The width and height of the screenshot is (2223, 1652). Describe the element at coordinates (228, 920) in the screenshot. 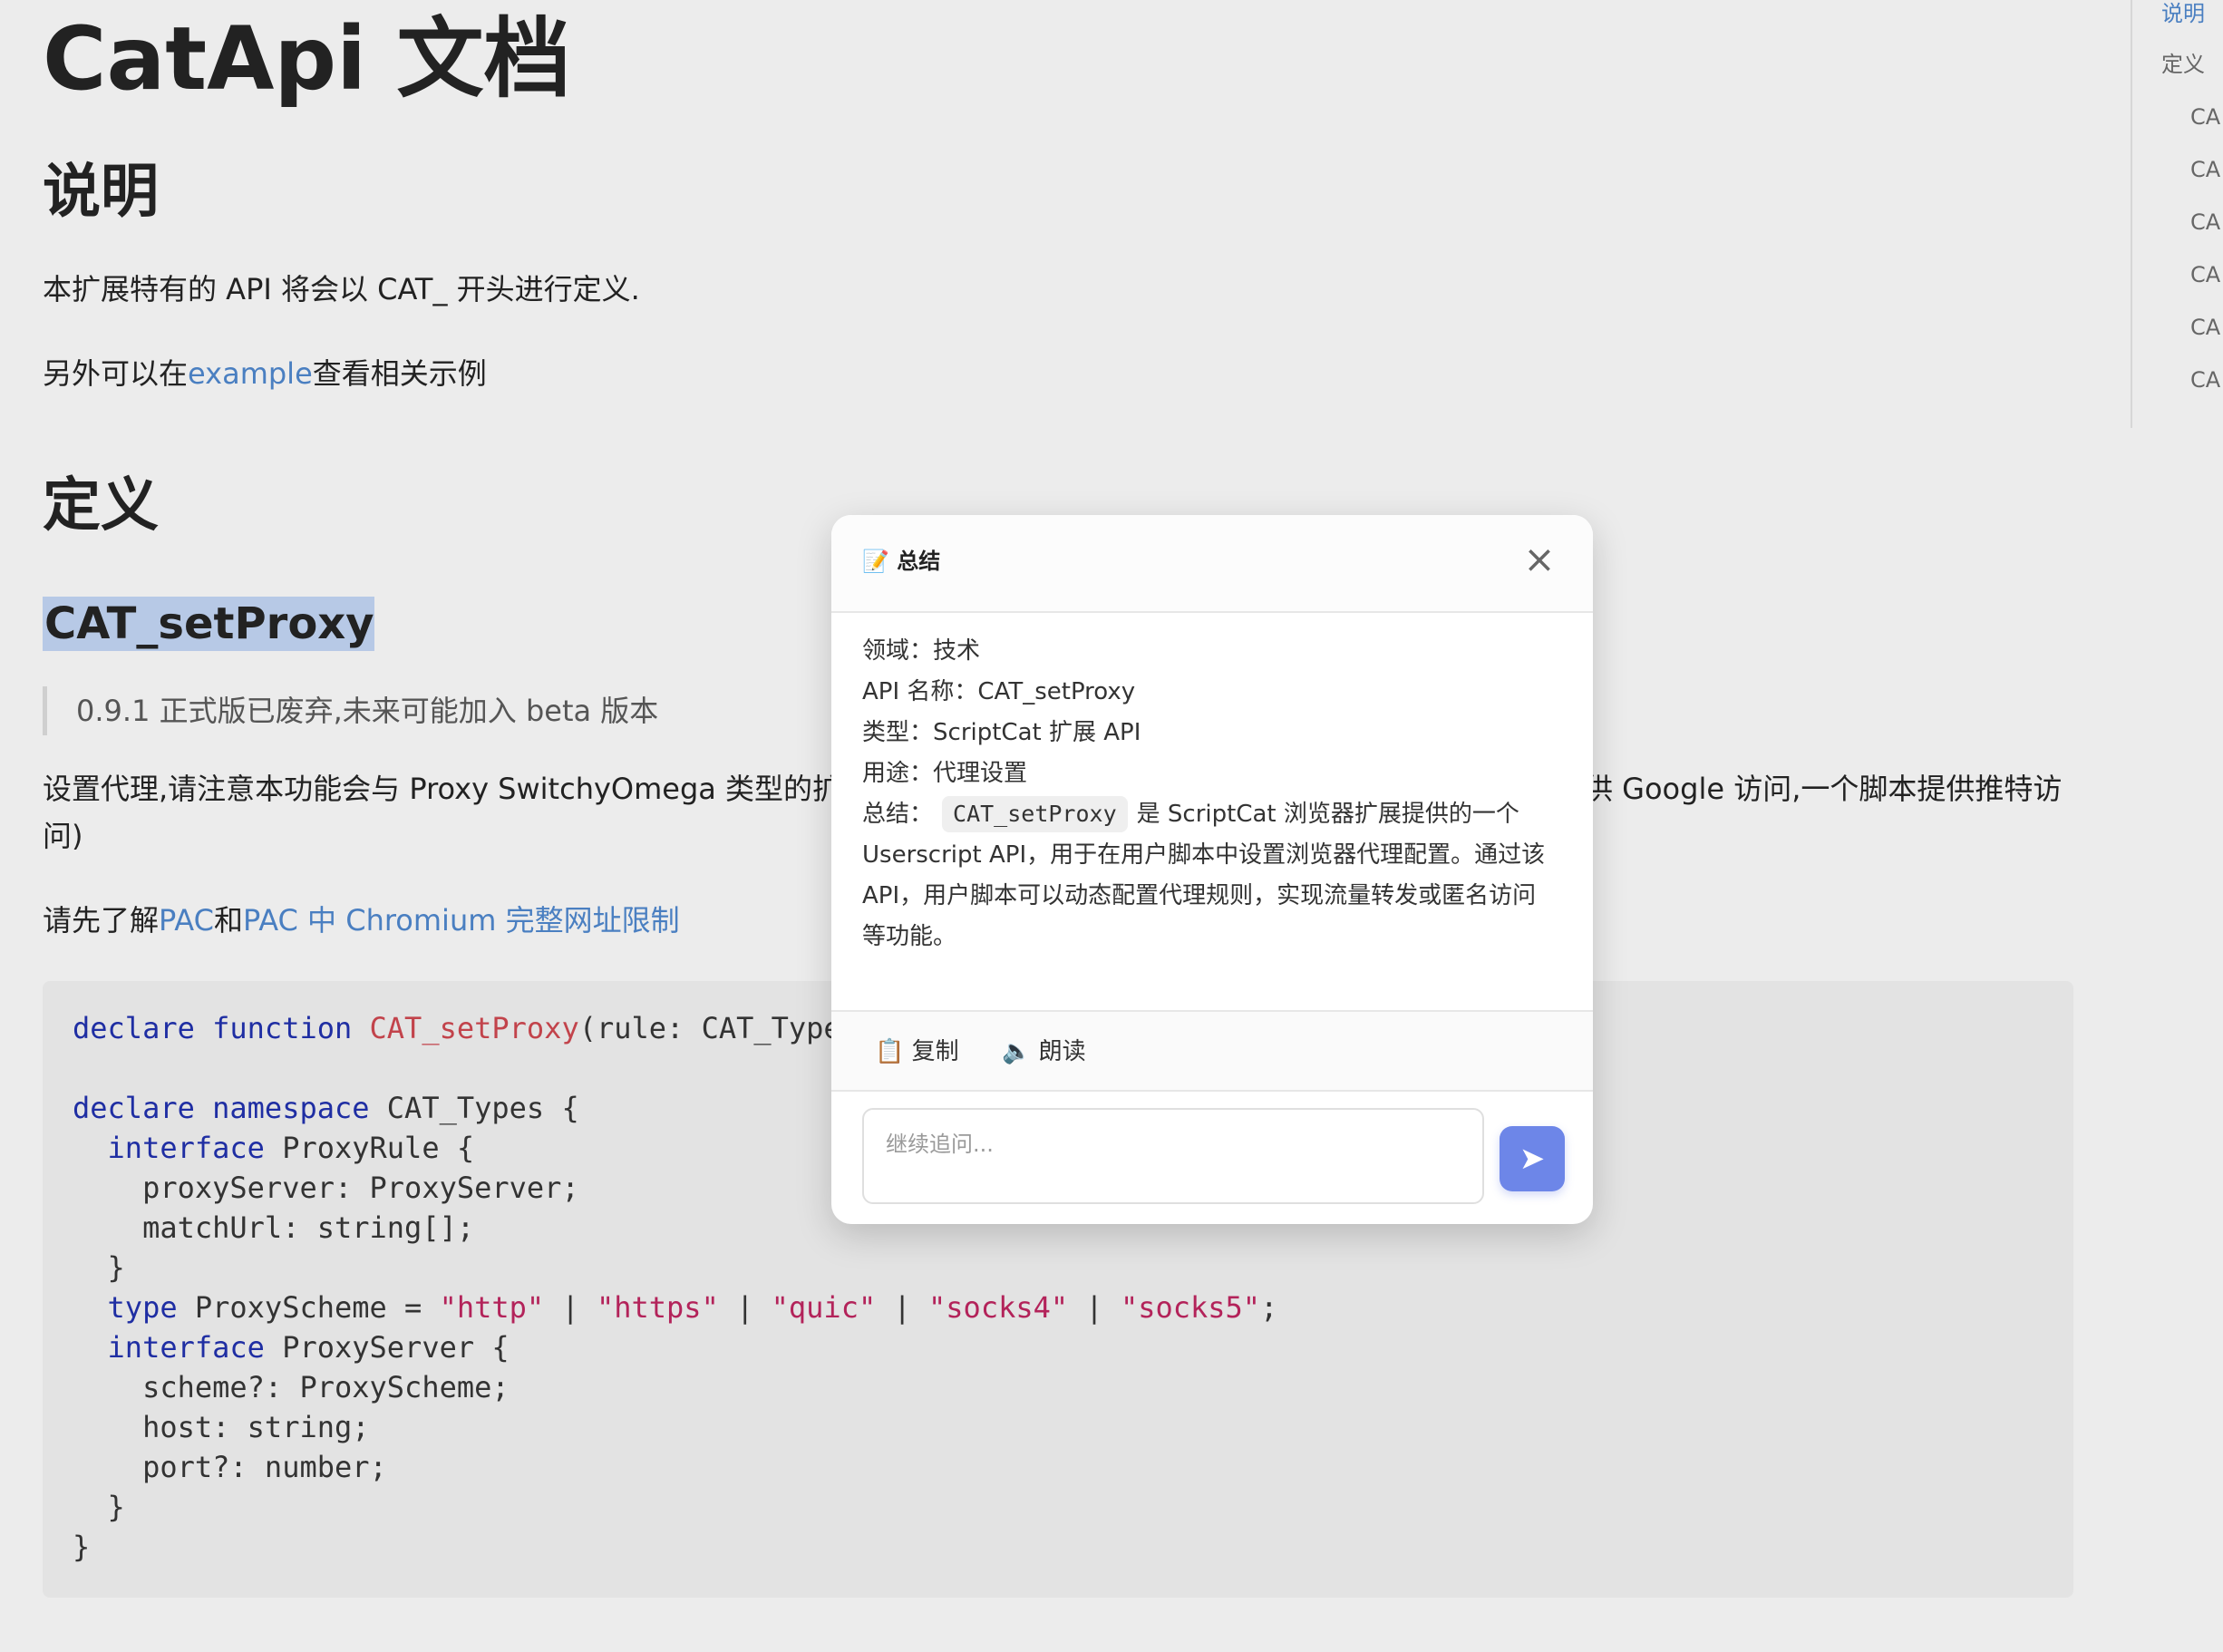

I see `pac-and: 和` at that location.